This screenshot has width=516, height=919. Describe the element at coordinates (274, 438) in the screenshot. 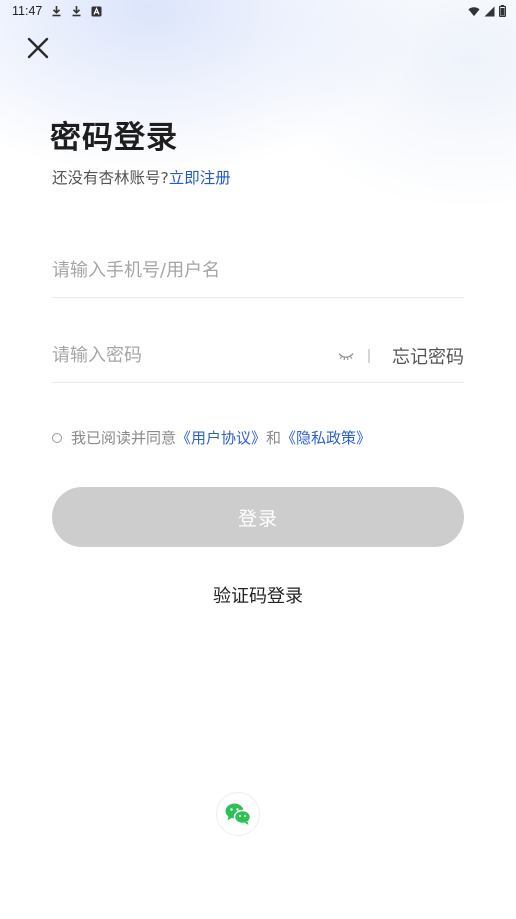

I see `agreement-conjunction: 和` at that location.